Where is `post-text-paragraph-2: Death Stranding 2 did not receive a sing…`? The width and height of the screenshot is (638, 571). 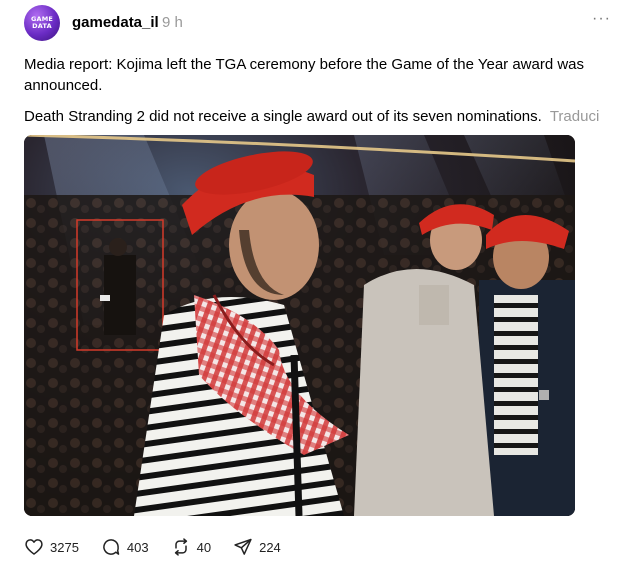
post-text-paragraph-2: Death Stranding 2 did not receive a sing… is located at coordinates (319, 116).